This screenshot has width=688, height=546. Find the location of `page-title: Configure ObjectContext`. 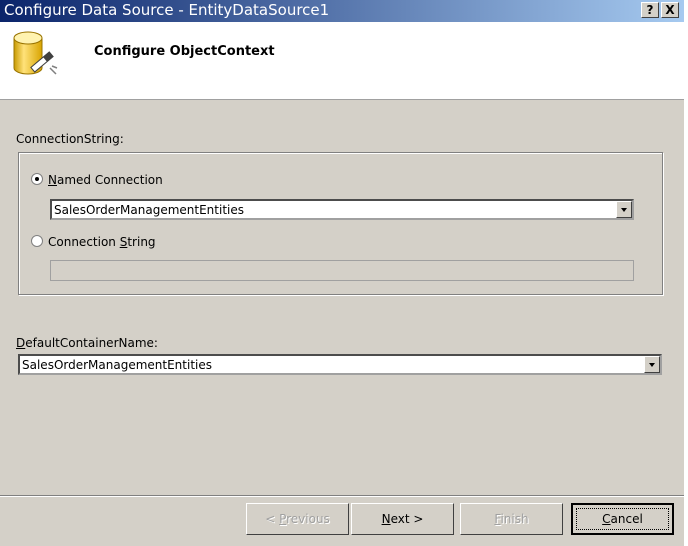

page-title: Configure ObjectContext is located at coordinates (184, 51).